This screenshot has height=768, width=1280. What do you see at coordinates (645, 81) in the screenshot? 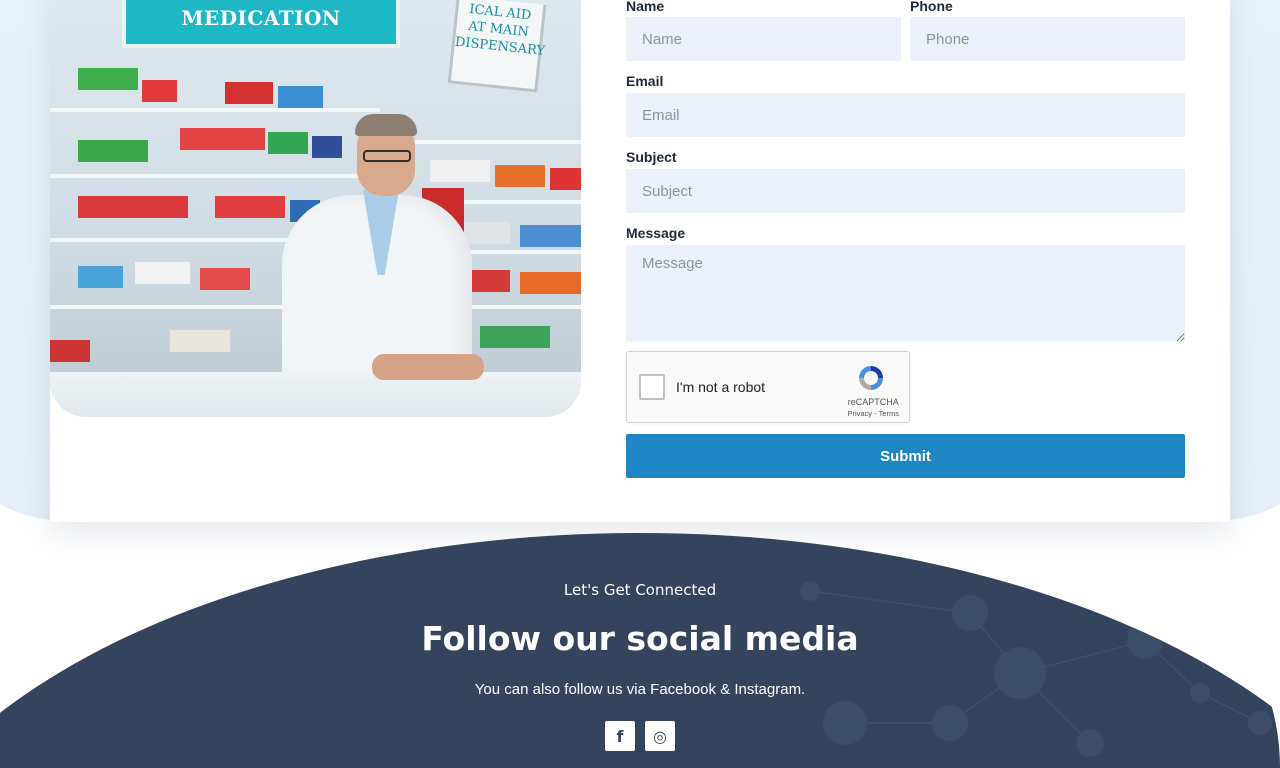
I see `email-label: Email` at bounding box center [645, 81].